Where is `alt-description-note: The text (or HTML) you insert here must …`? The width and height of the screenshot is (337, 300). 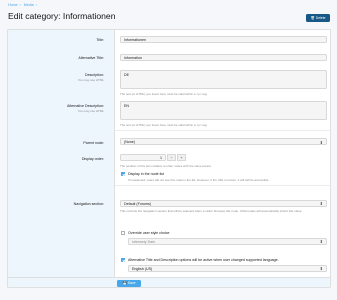
alt-description-note: The text (or HTML) you insert here must … is located at coordinates (164, 124).